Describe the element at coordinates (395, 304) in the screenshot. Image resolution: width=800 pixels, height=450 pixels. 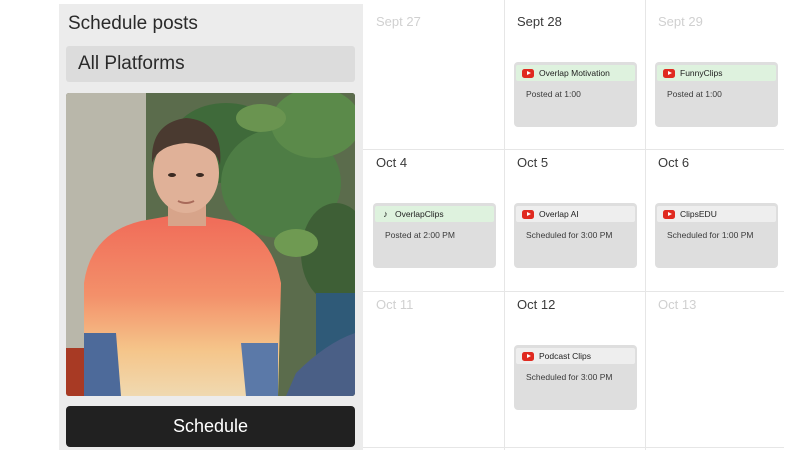
I see `day-label: Oct 11` at that location.